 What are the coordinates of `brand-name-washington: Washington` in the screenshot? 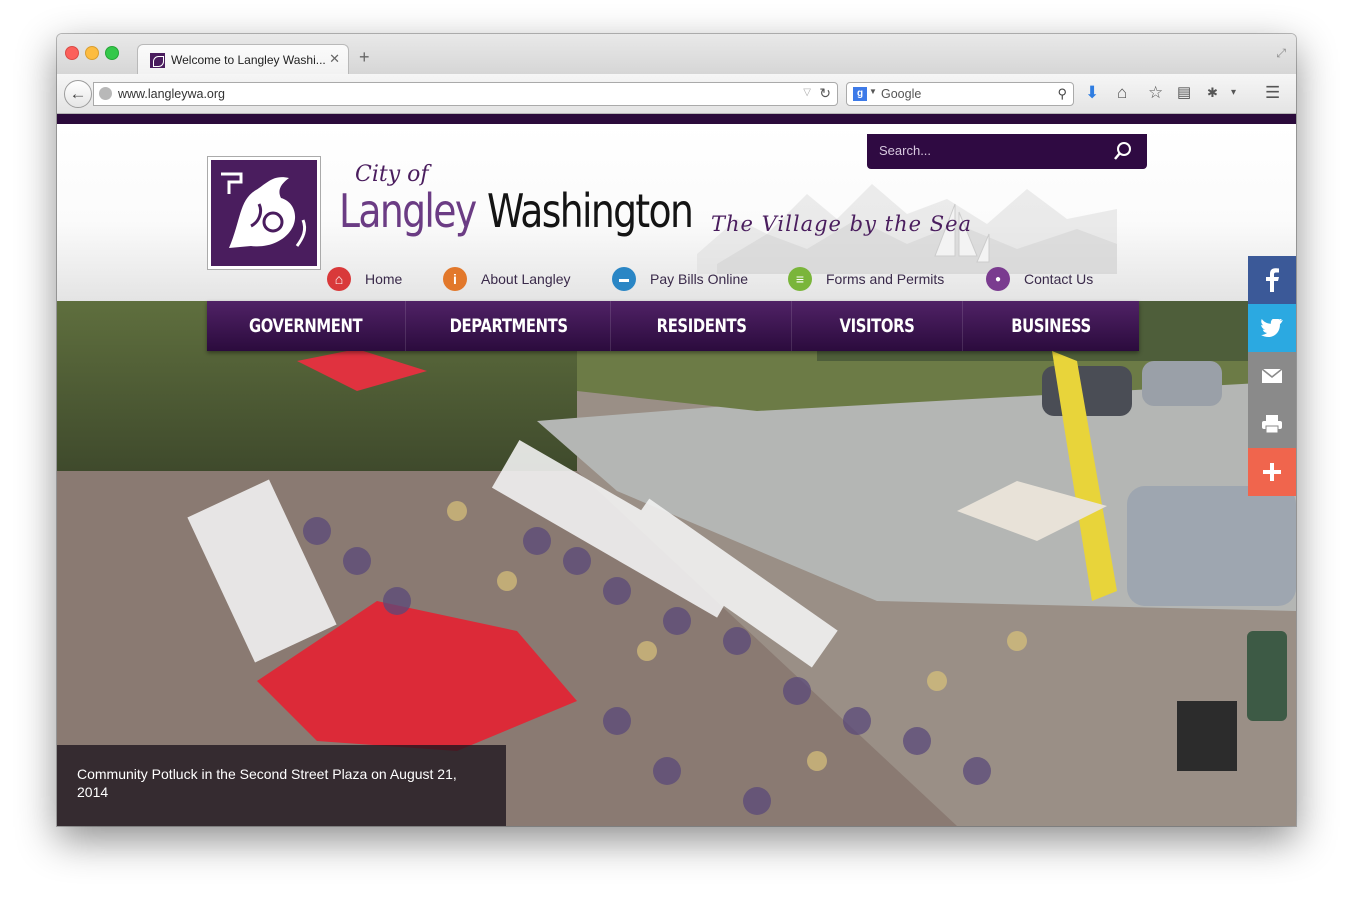 It's located at (590, 211).